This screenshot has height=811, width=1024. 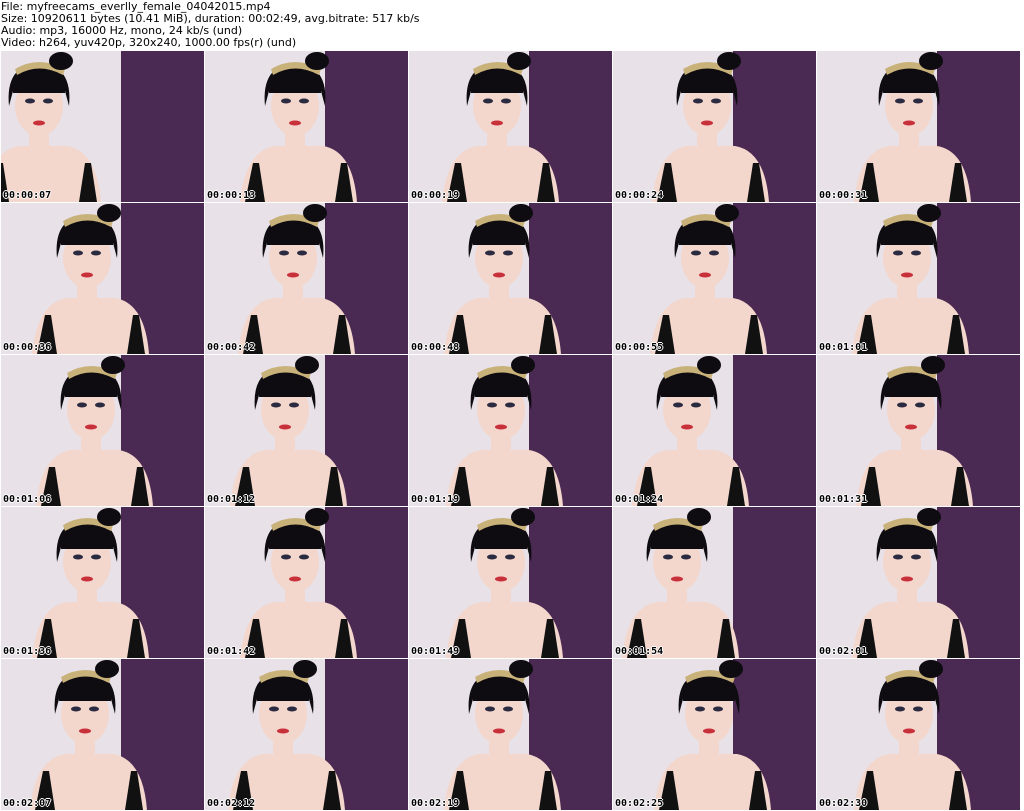 I want to click on video-frame-thumbnail: 00:01:54, so click(x=714, y=582).